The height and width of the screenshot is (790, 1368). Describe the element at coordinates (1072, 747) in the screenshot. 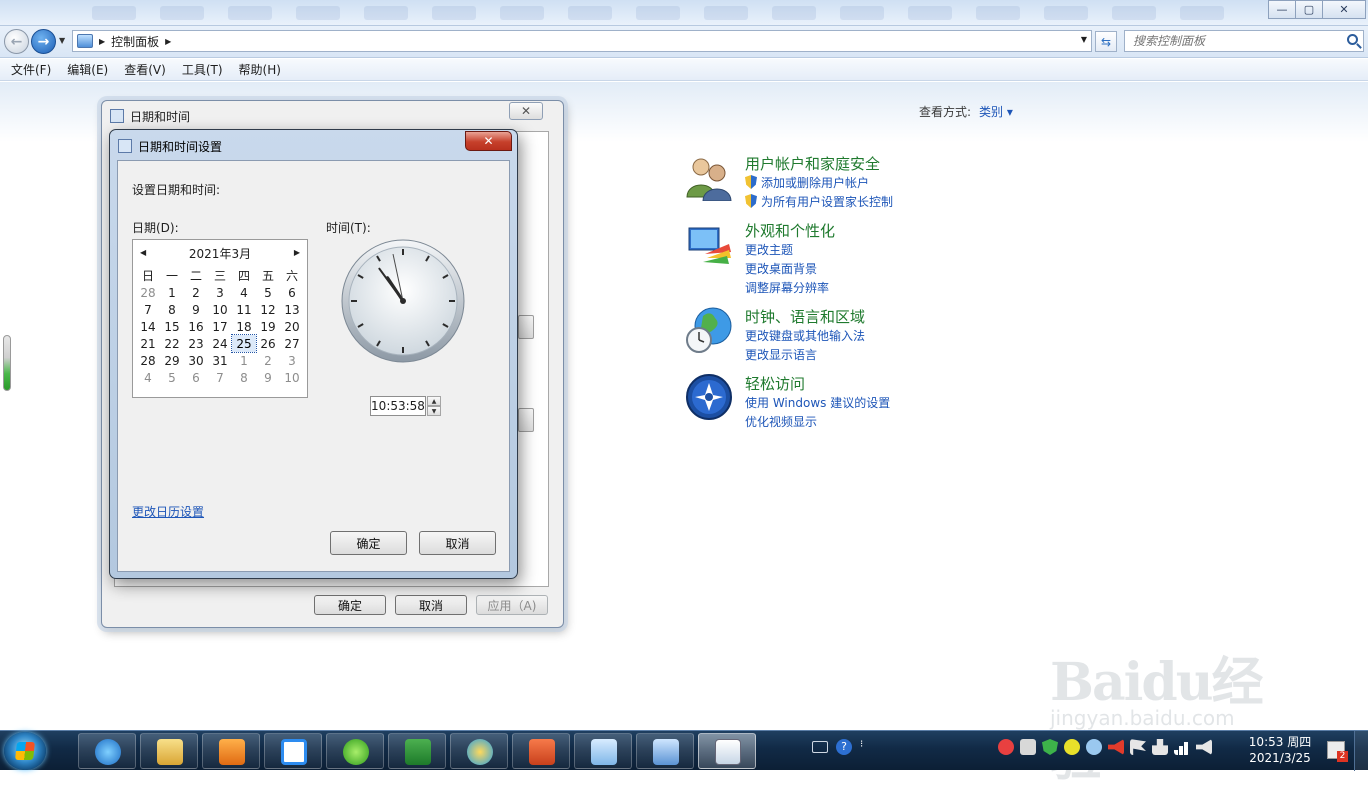

I see `plus-icon` at that location.